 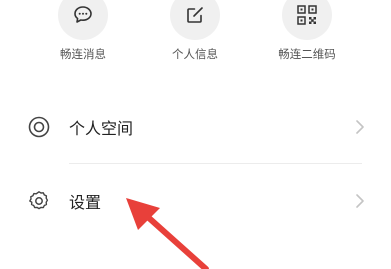 I want to click on qrcode-icon-circle, so click(x=307, y=20).